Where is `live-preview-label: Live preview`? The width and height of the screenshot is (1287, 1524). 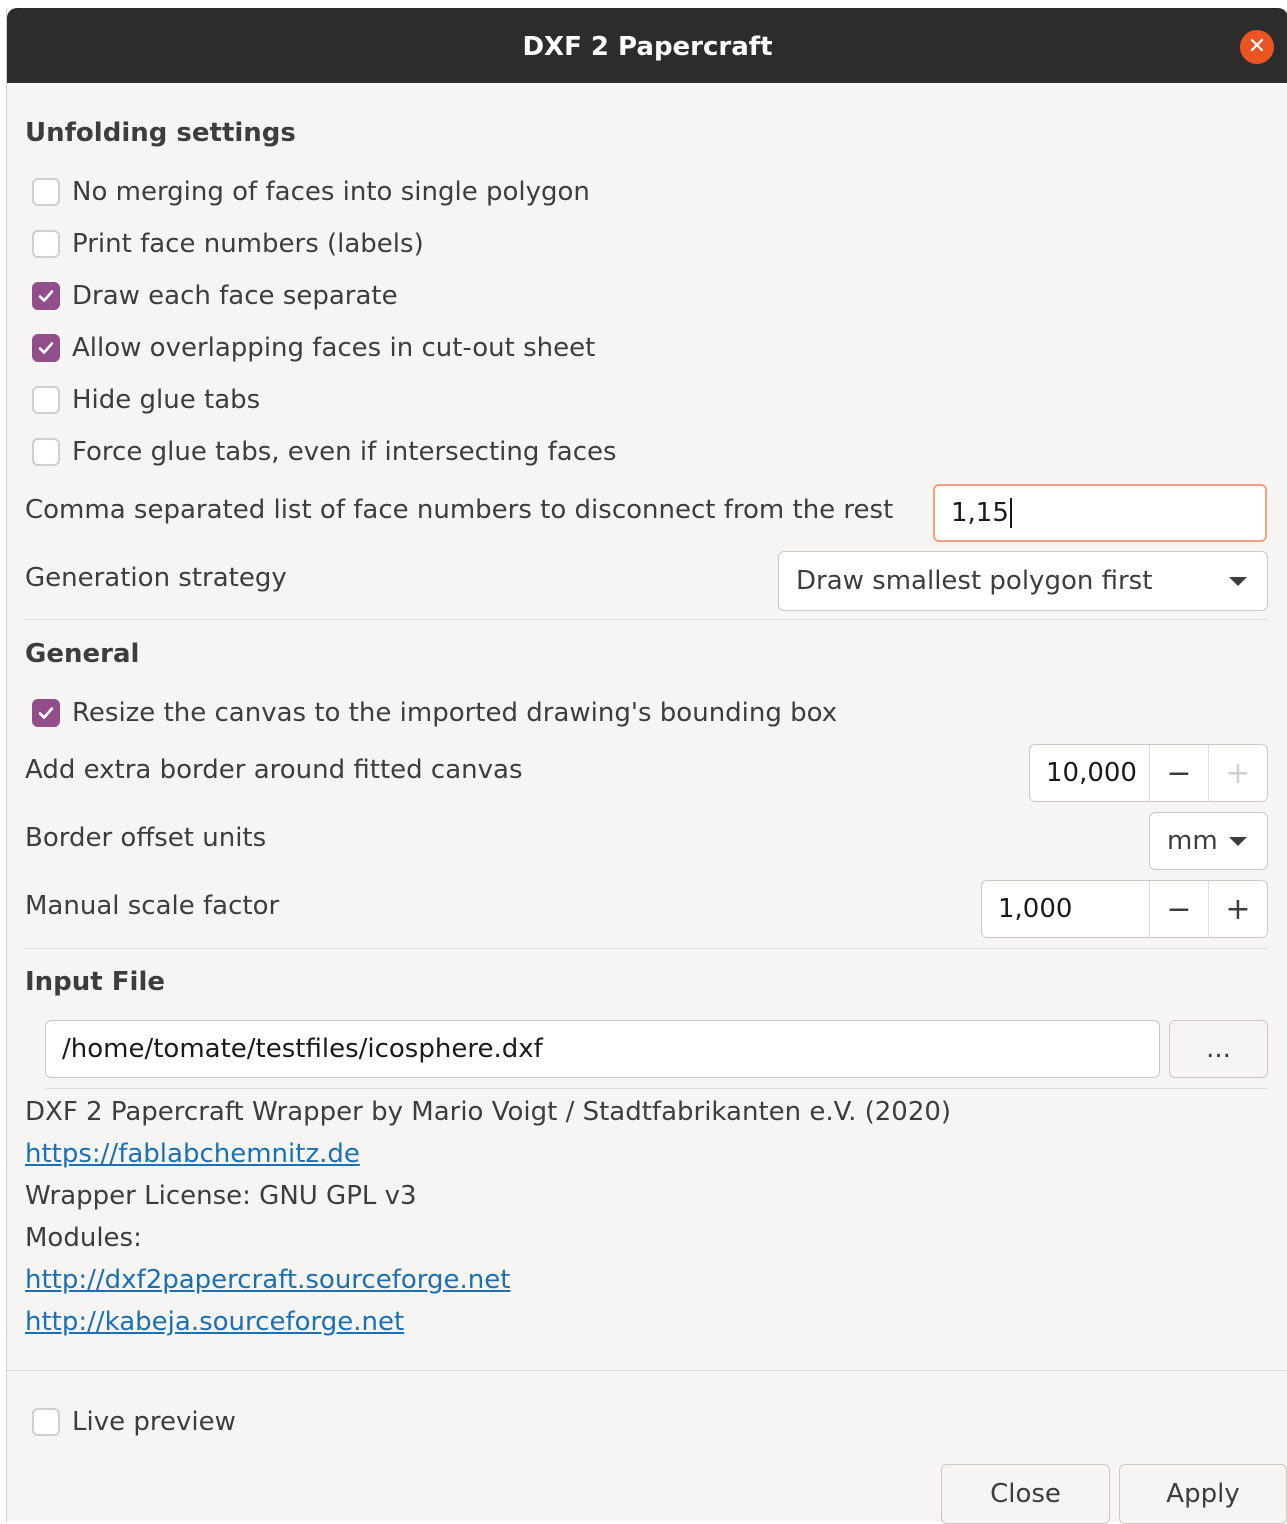
live-preview-label: Live preview is located at coordinates (154, 1422).